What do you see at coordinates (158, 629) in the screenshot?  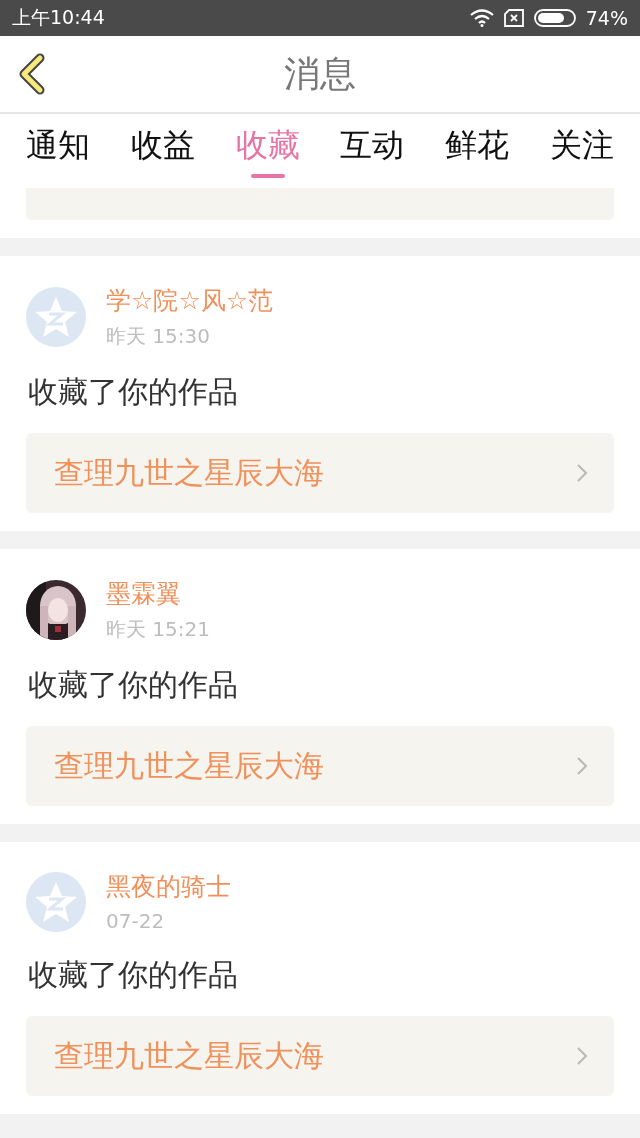 I see `message-time: 昨天 15:21` at bounding box center [158, 629].